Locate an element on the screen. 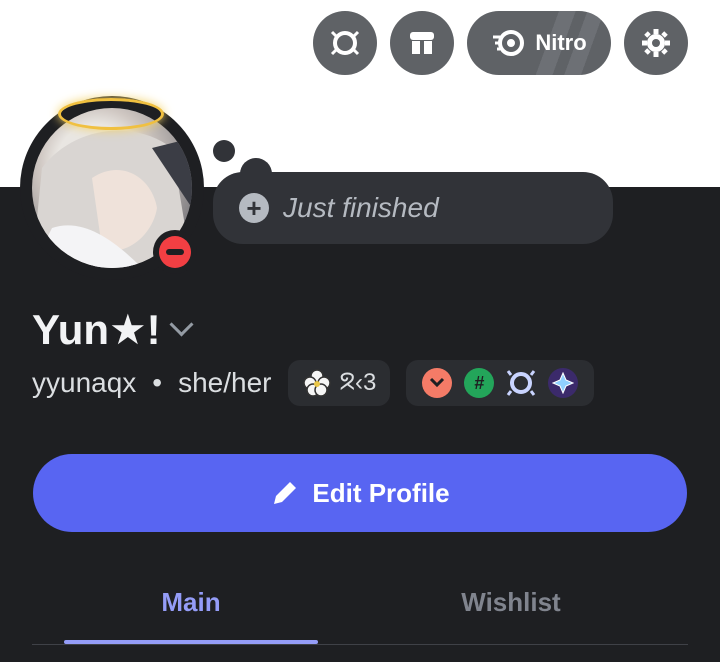 The image size is (720, 662). thought-bubble-dot is located at coordinates (224, 151).